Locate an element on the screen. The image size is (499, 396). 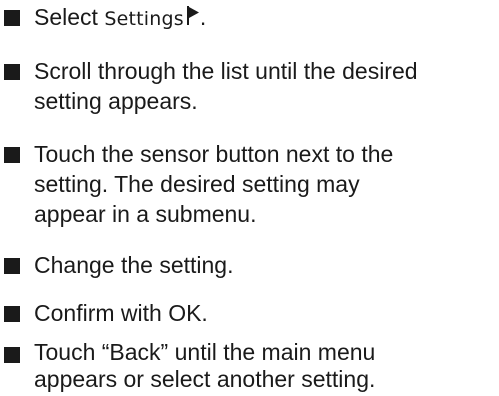
list-item: Change the setting. is located at coordinates (249, 266).